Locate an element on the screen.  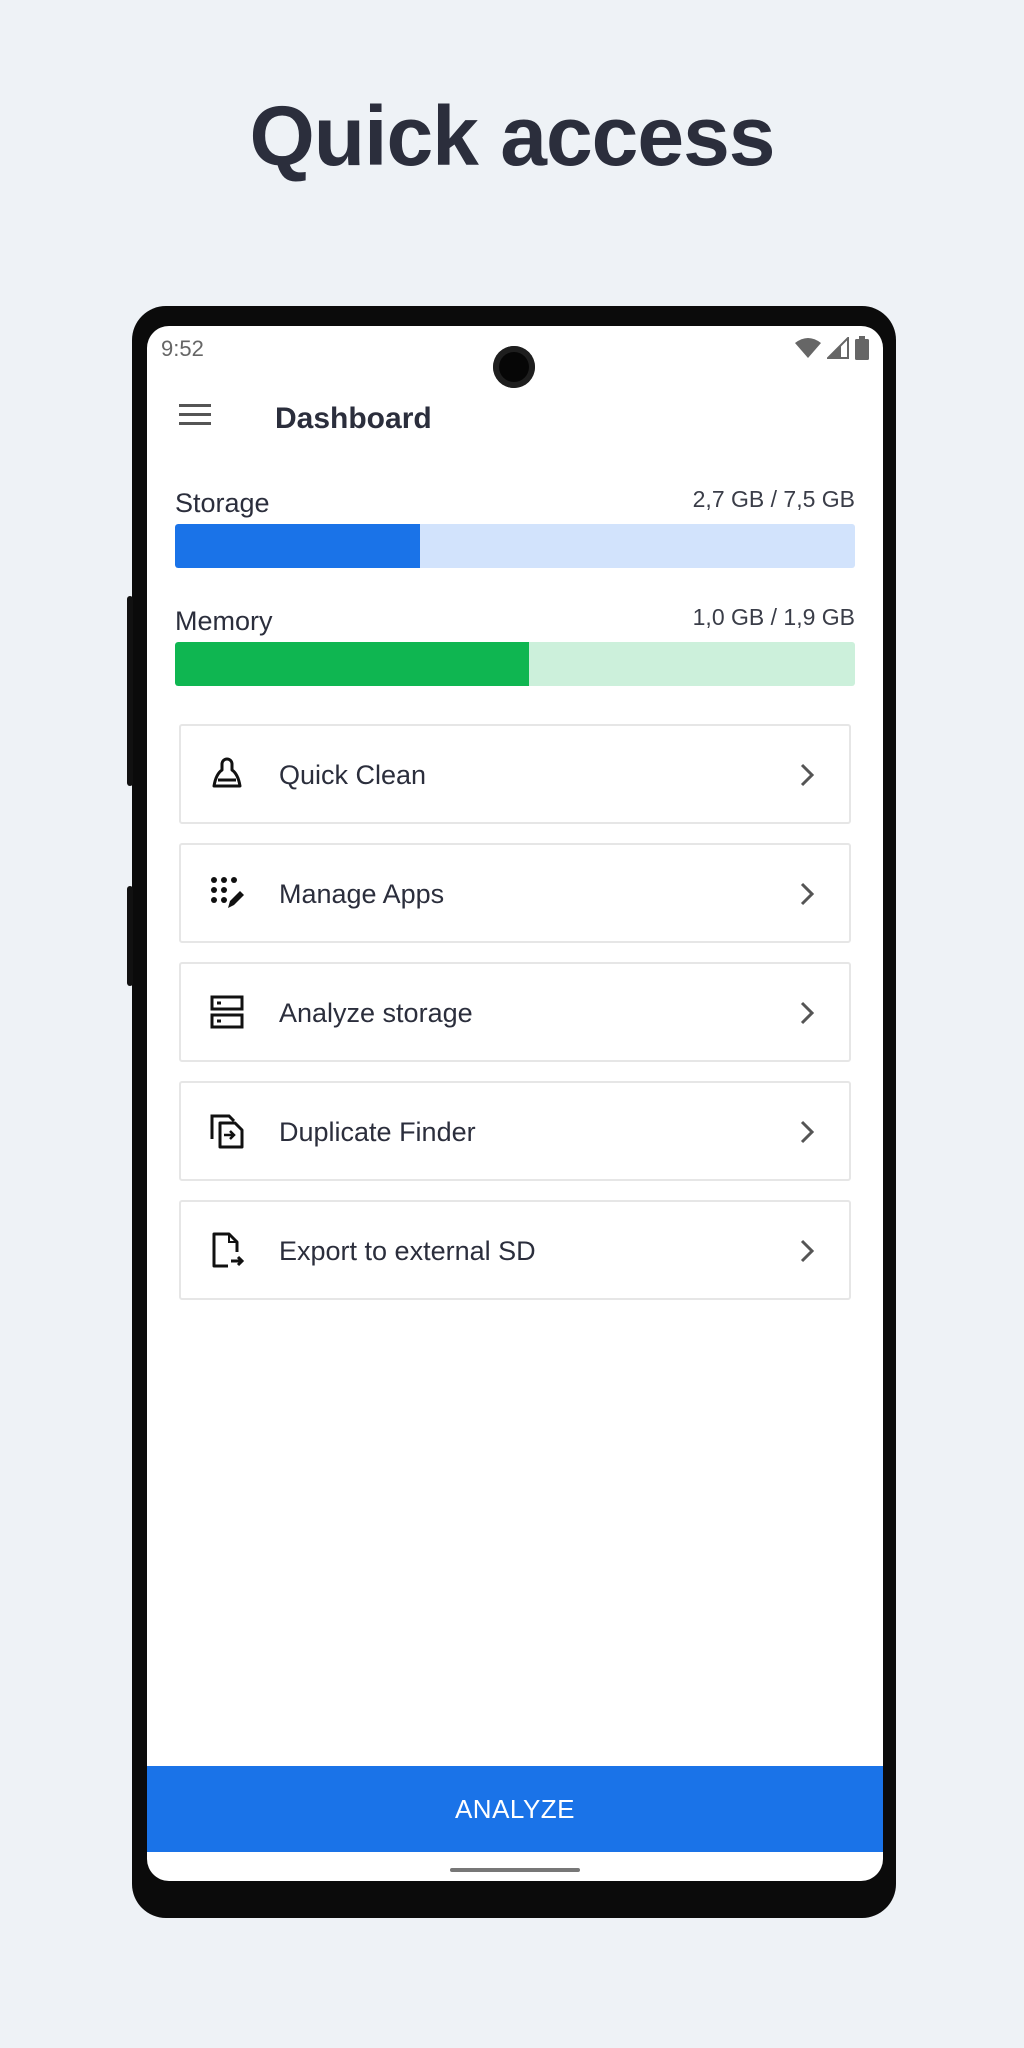
page-title: Dashboard is located at coordinates (353, 418).